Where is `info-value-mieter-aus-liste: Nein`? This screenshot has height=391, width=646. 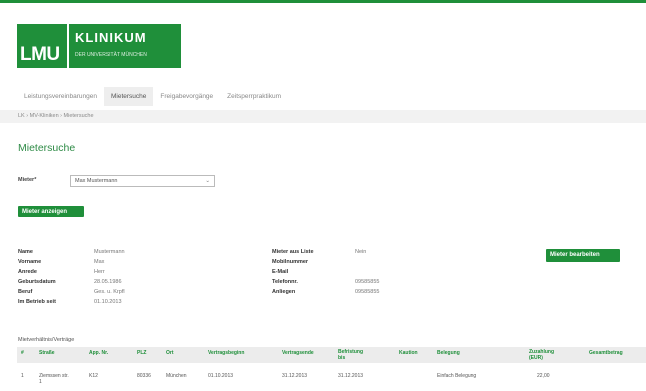
info-value-mieter-aus-liste: Nein is located at coordinates (361, 252).